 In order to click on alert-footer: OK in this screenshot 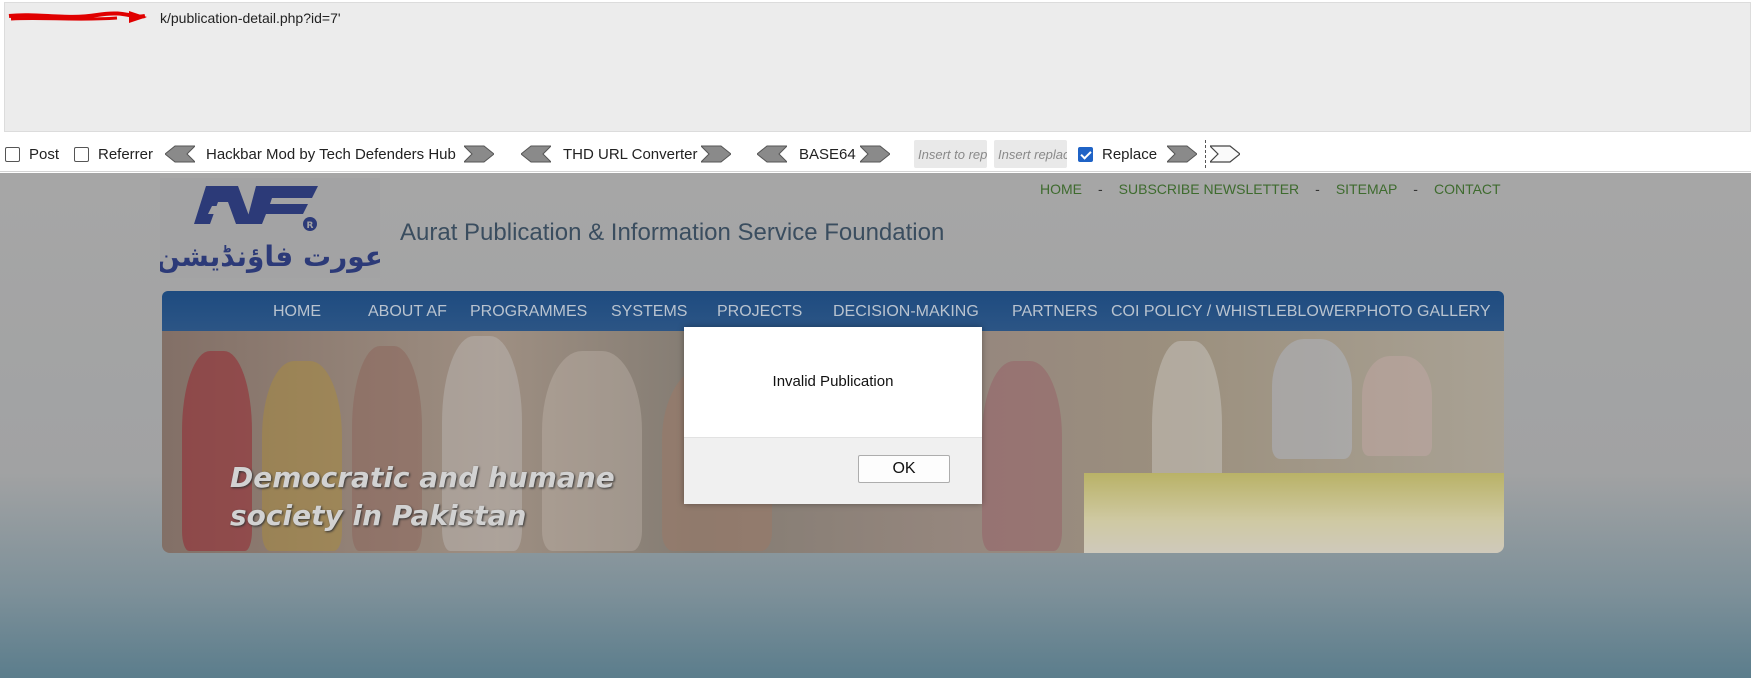, I will do `click(833, 470)`.